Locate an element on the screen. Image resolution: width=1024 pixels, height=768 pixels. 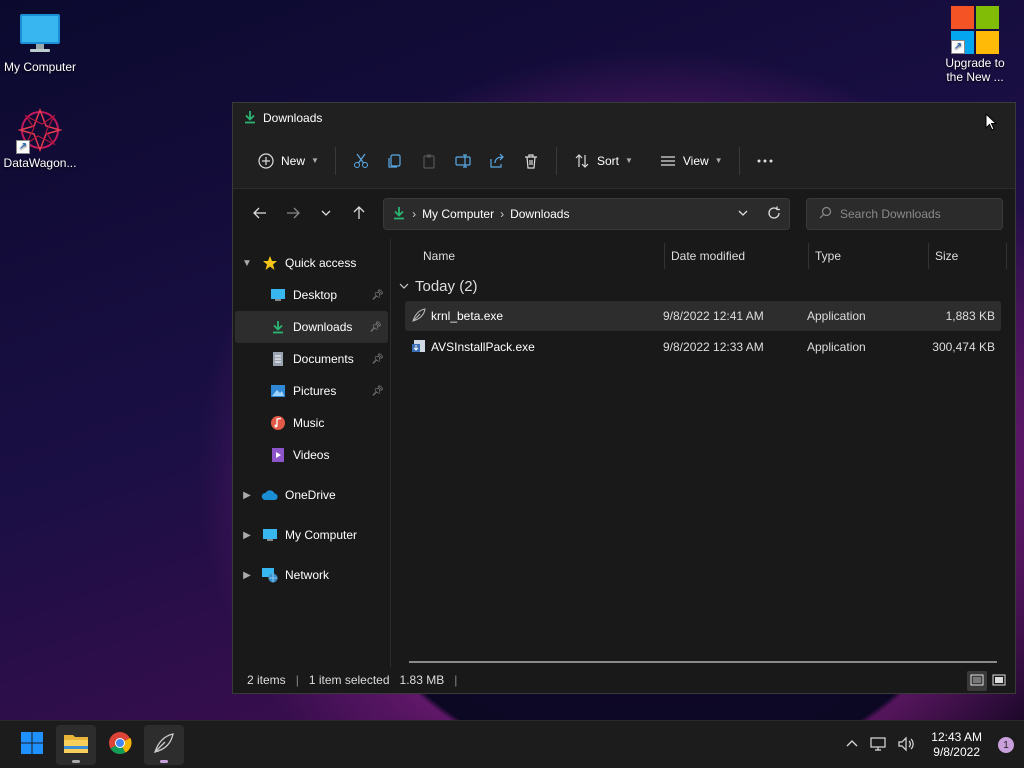
rename-button is located at coordinates (463, 161).